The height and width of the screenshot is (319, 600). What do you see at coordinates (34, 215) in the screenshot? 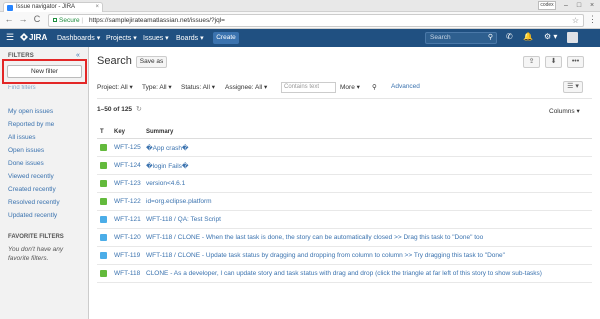
I see `filter-updated-recently: Updated recently` at bounding box center [34, 215].